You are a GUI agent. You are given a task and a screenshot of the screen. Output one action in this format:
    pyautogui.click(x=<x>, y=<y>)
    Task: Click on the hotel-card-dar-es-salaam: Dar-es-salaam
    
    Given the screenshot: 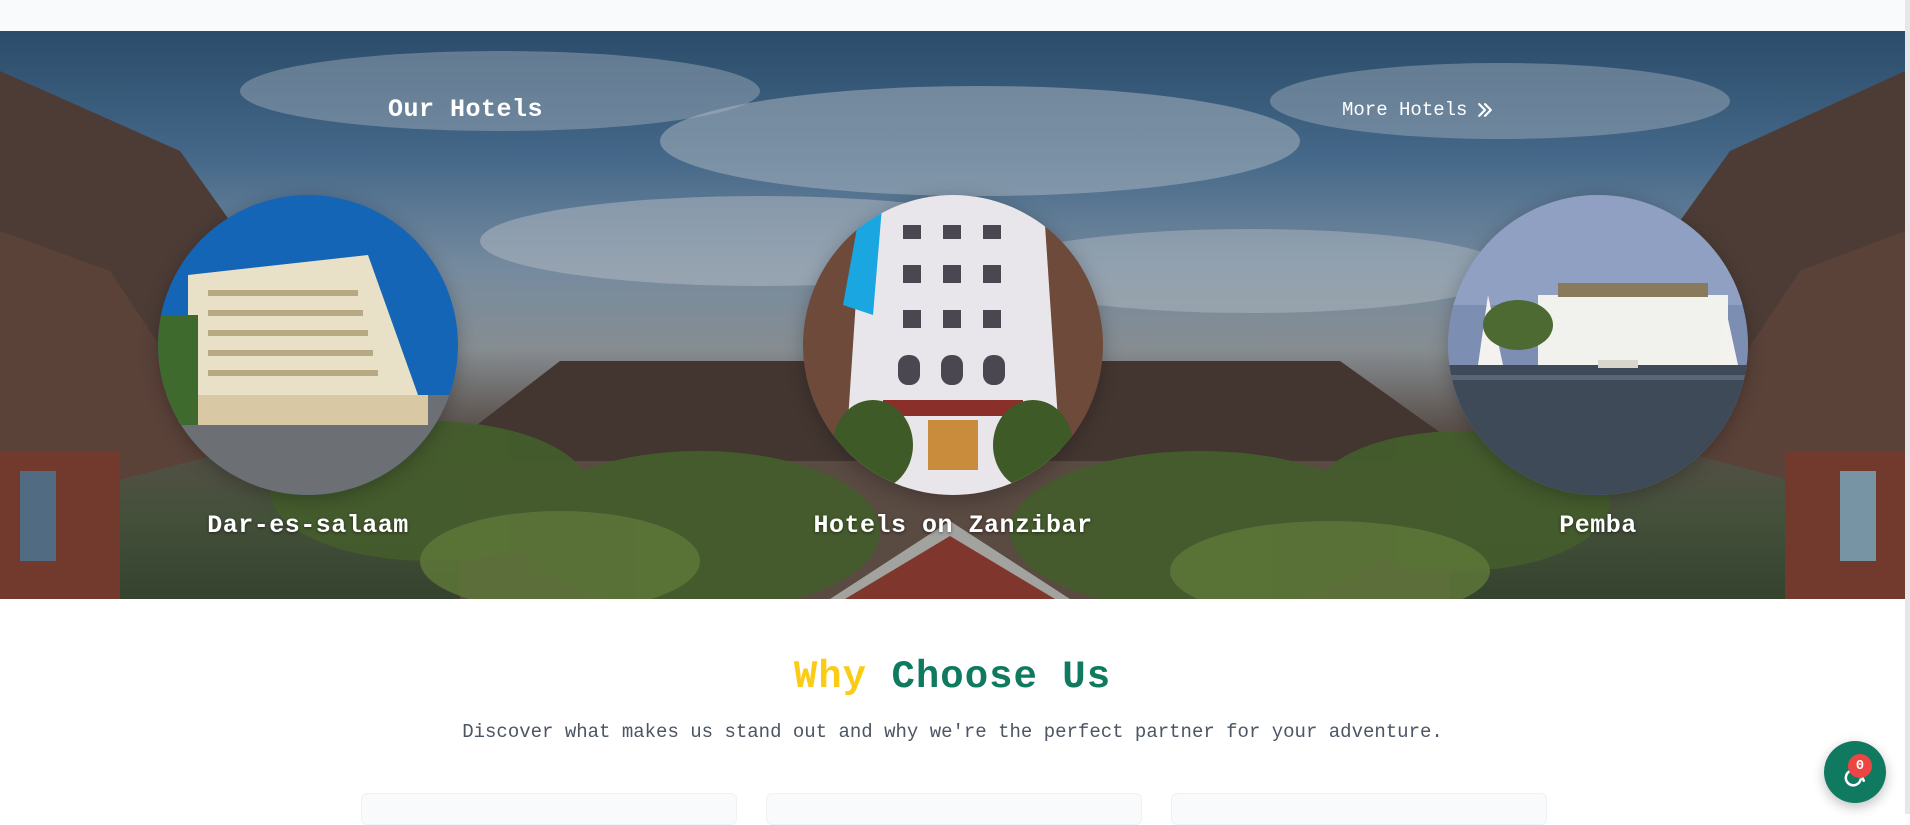 What is the action you would take?
    pyautogui.click(x=308, y=367)
    